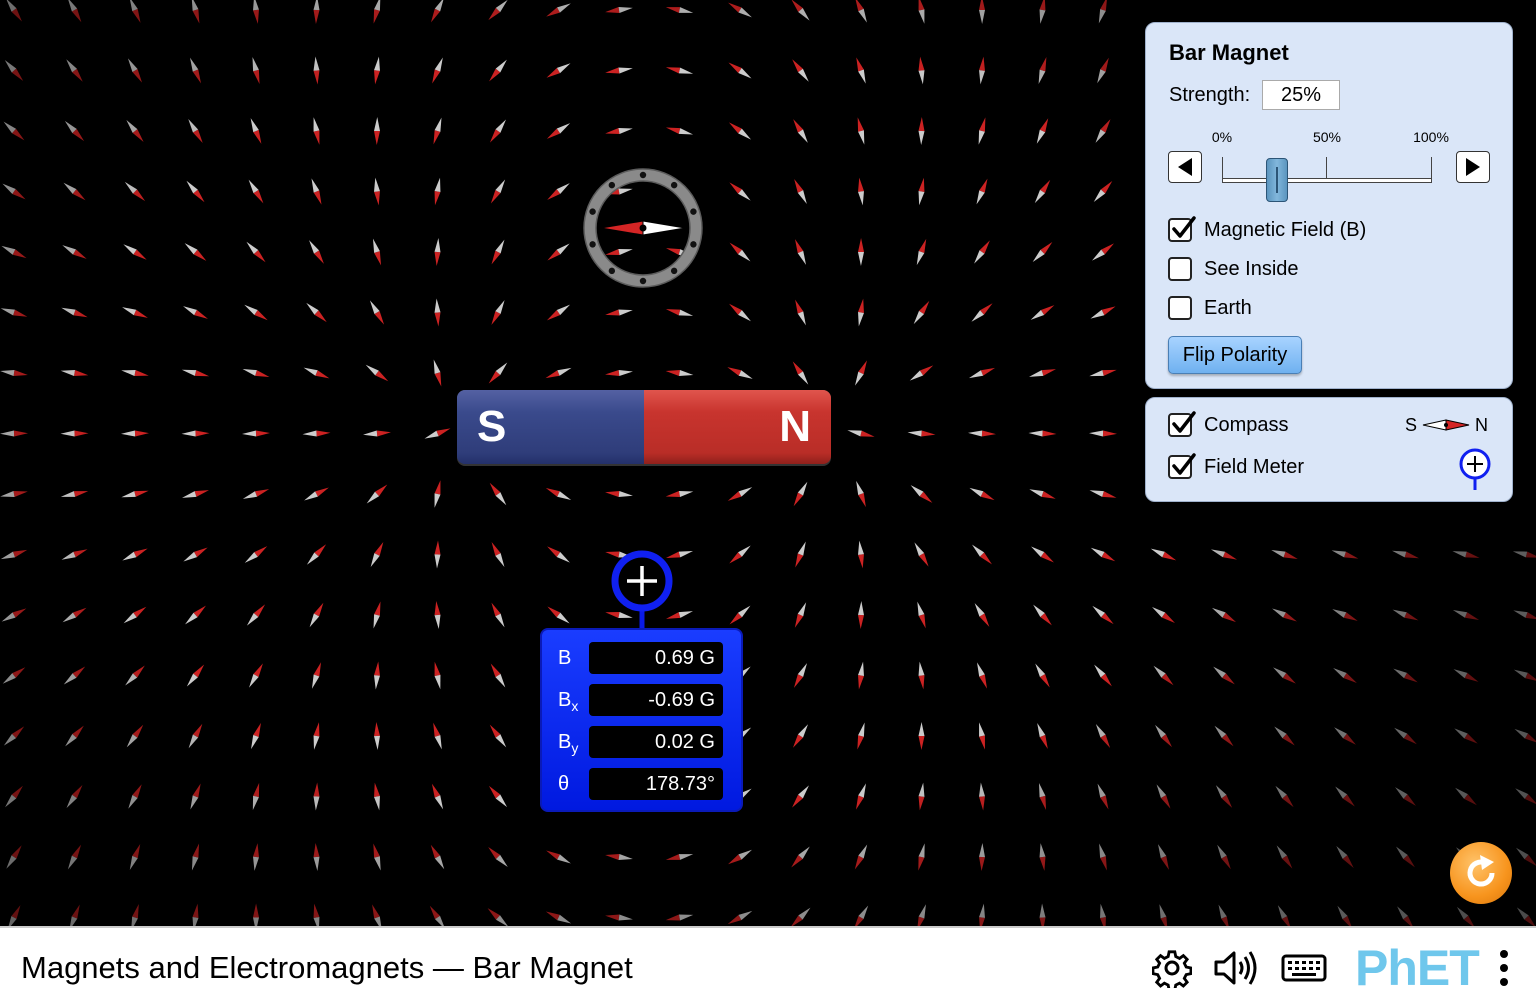 The height and width of the screenshot is (1008, 1536). What do you see at coordinates (565, 742) in the screenshot?
I see `meter-label: B` at bounding box center [565, 742].